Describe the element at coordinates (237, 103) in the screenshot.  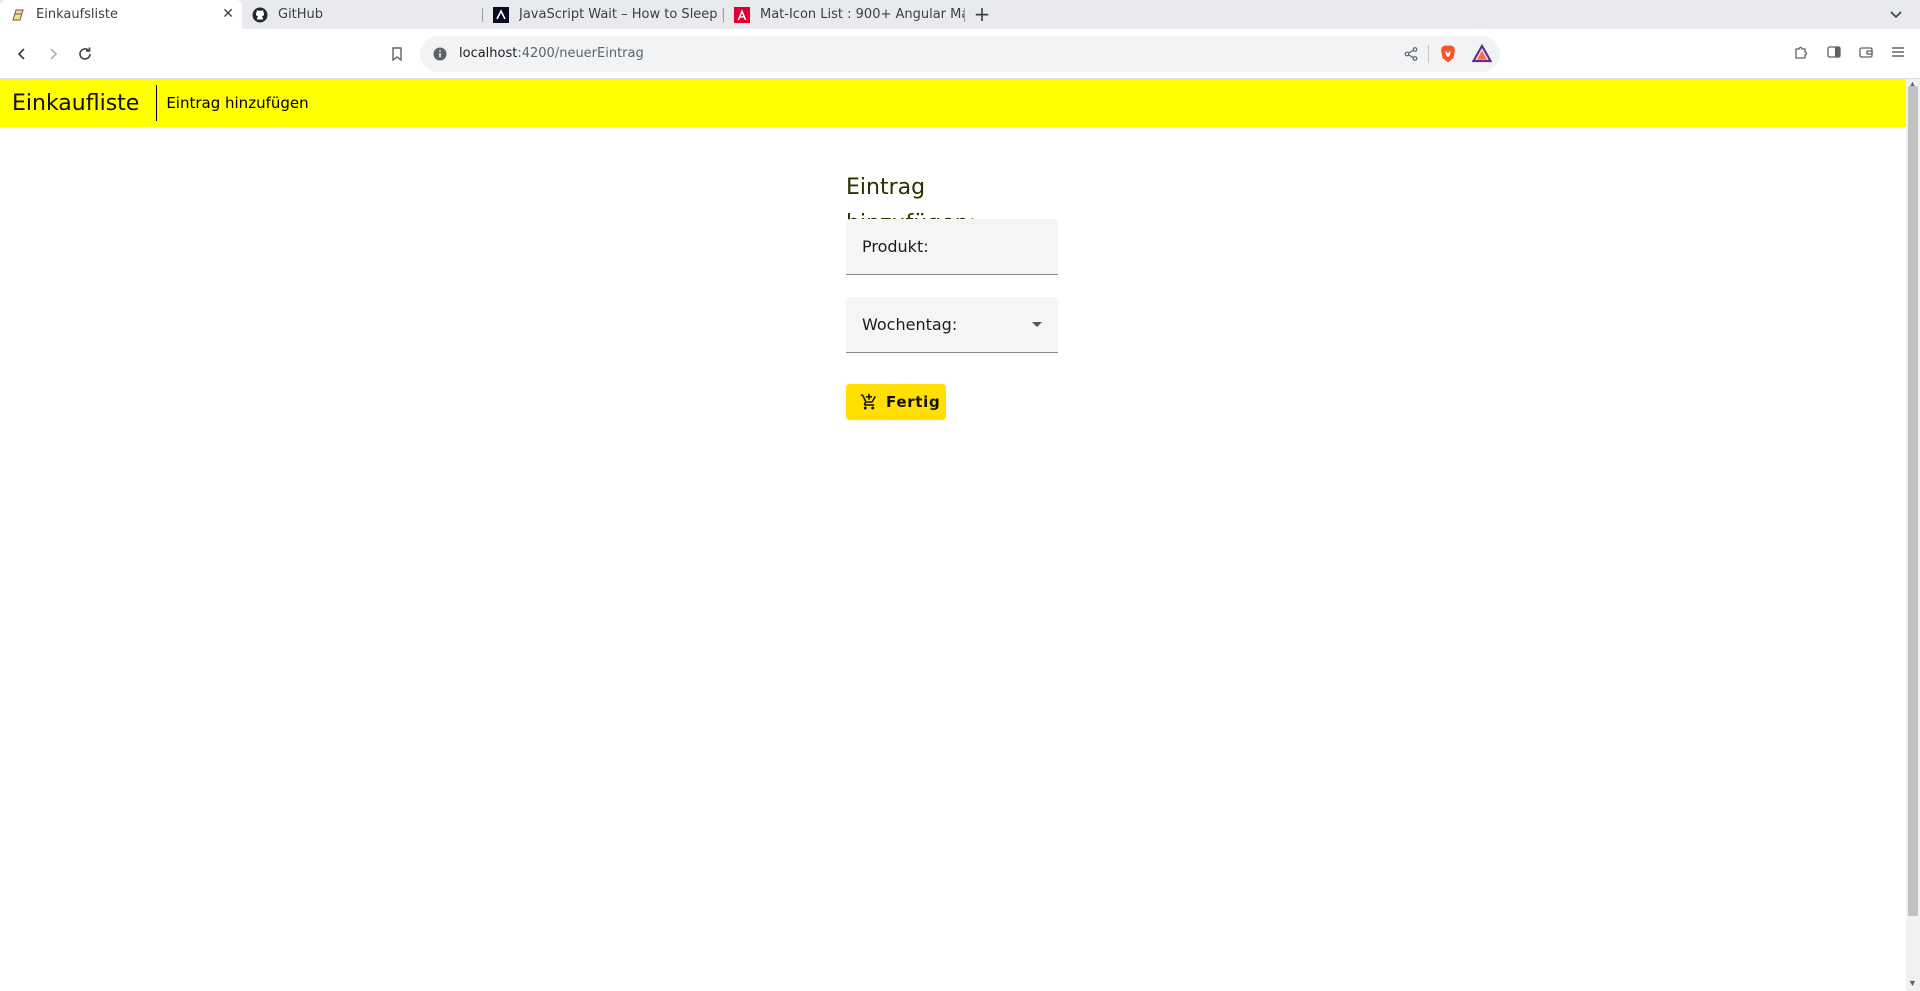
I see `nav-link-eintrag-hinzufuegen: Eintrag hinzufügen` at that location.